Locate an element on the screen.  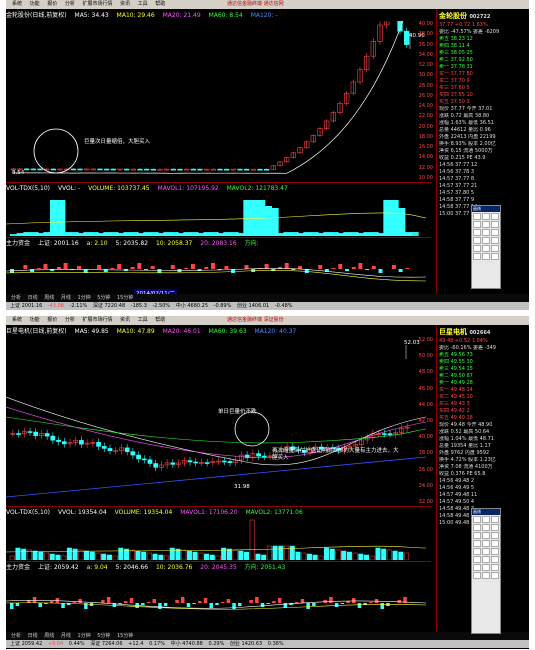
tick-row: 14:57 49.50 4 is located at coordinates (457, 502).